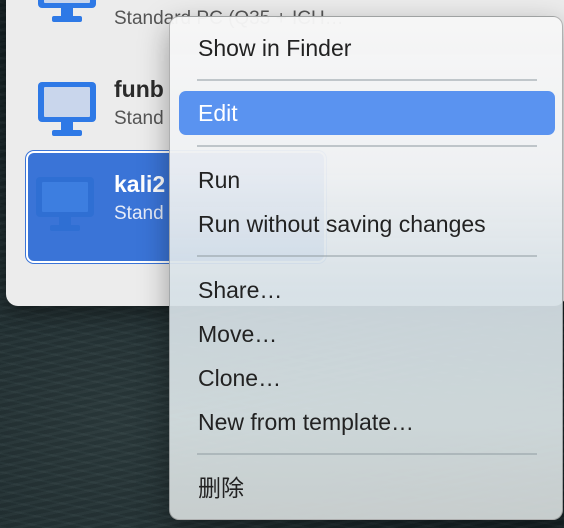 This screenshot has width=564, height=528. What do you see at coordinates (367, 224) in the screenshot?
I see `menu-item-run-without-saving: Run without saving changes` at bounding box center [367, 224].